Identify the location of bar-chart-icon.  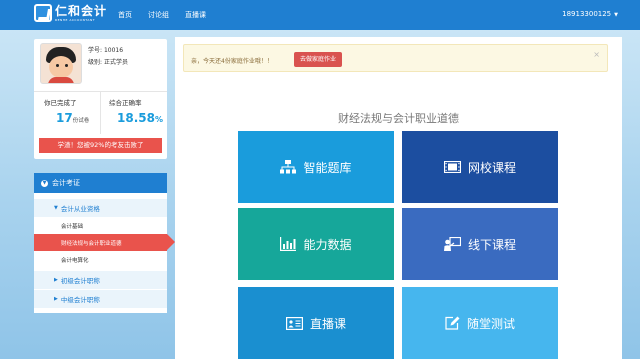
(288, 244).